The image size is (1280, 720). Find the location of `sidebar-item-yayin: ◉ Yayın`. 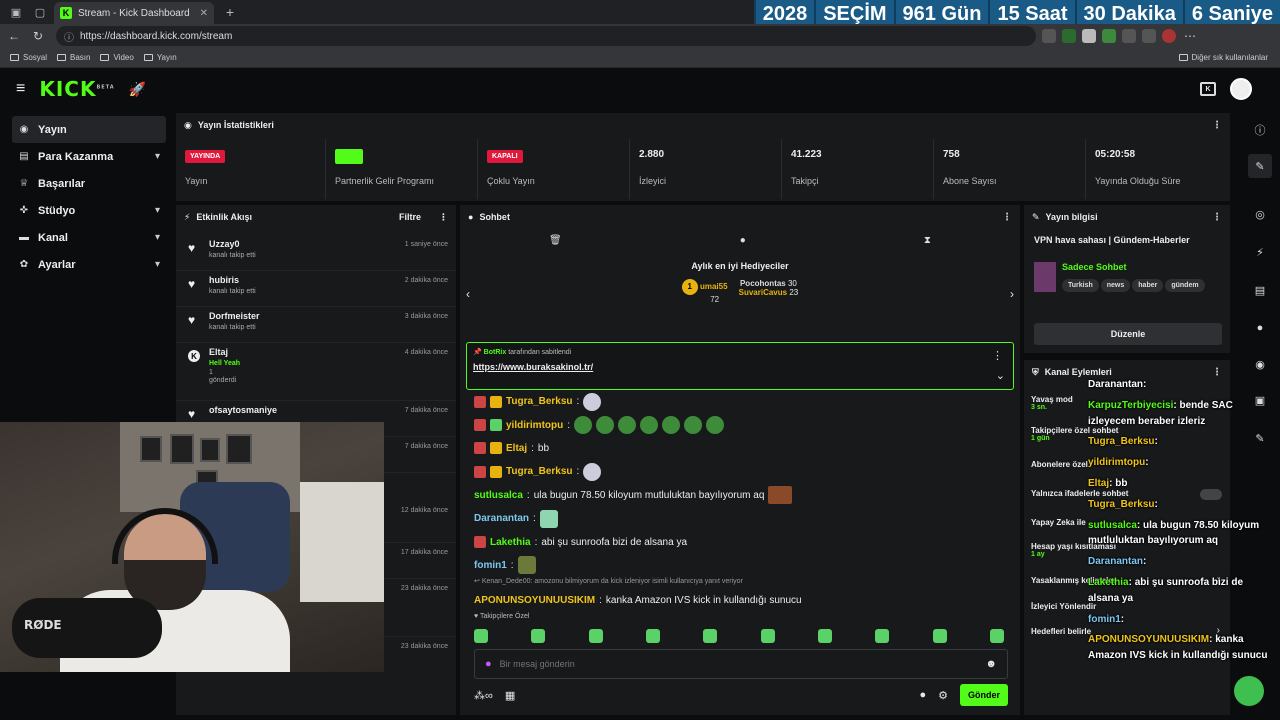

sidebar-item-yayin: ◉ Yayın is located at coordinates (89, 129).